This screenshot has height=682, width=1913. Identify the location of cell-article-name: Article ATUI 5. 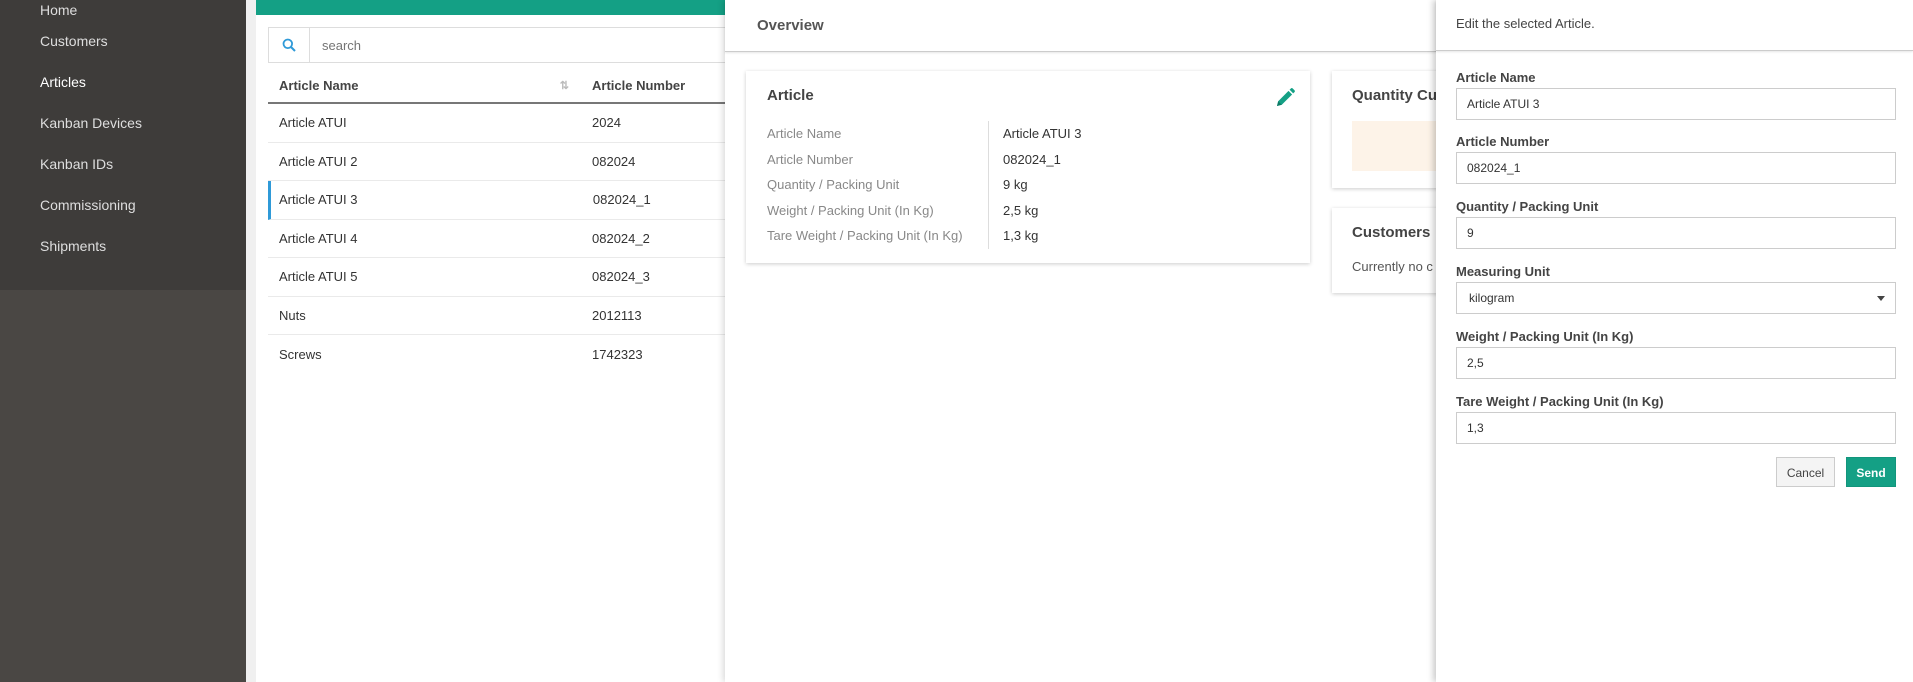
(318, 277).